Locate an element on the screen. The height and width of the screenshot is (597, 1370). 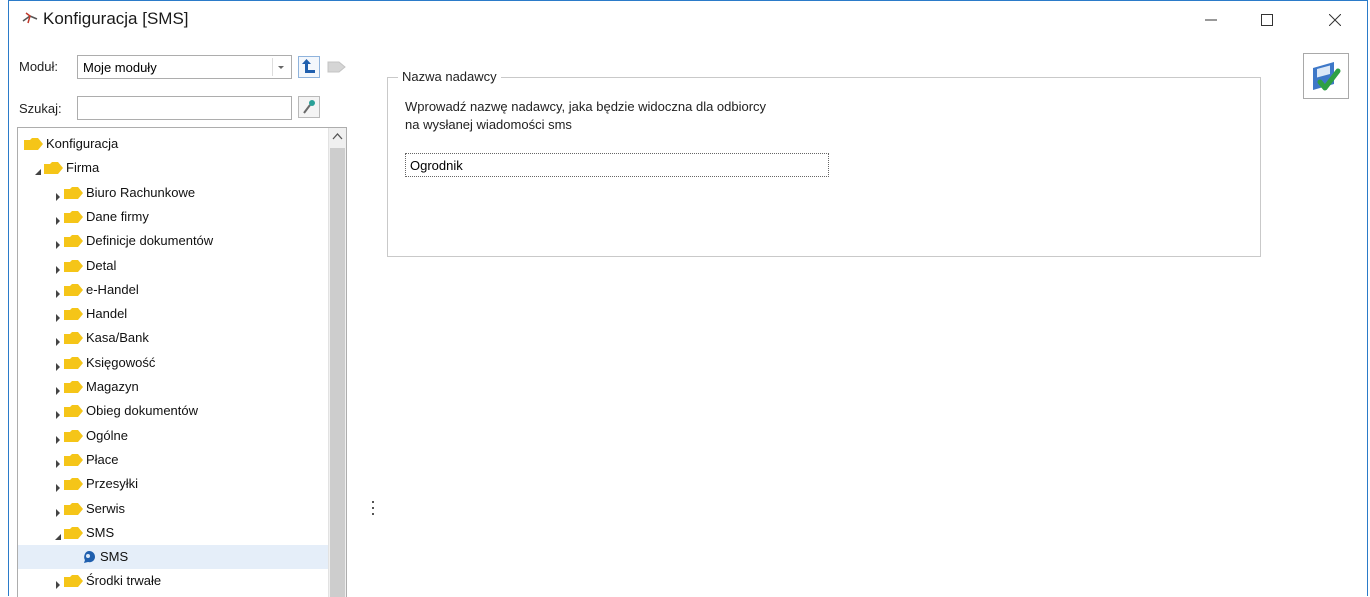
sms-node-icon is located at coordinates (92, 557).